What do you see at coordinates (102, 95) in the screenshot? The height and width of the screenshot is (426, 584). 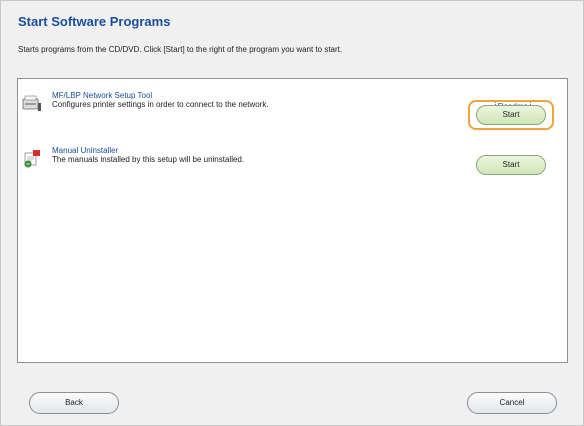 I see `program-name: MF/LBP Network Setup Tool` at bounding box center [102, 95].